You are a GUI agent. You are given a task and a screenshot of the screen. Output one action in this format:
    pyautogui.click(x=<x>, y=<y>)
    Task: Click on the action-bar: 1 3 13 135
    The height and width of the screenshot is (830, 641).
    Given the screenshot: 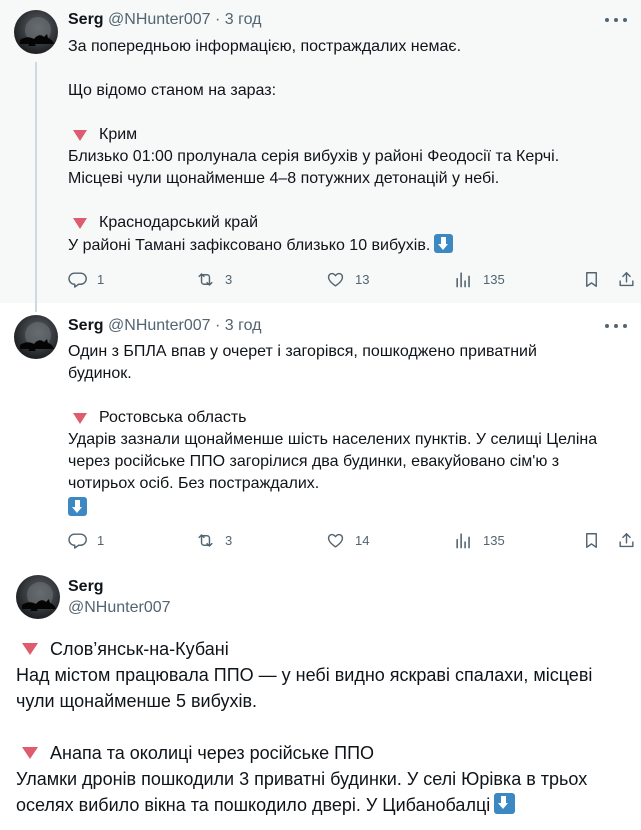 What is the action you would take?
    pyautogui.click(x=353, y=280)
    